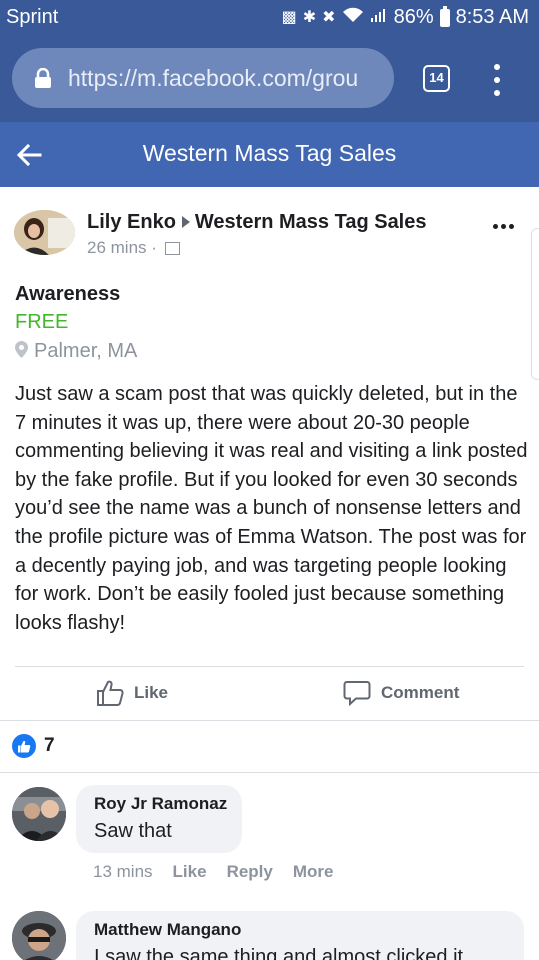  What do you see at coordinates (289, 17) in the screenshot?
I see `sim-icon: ▩` at bounding box center [289, 17].